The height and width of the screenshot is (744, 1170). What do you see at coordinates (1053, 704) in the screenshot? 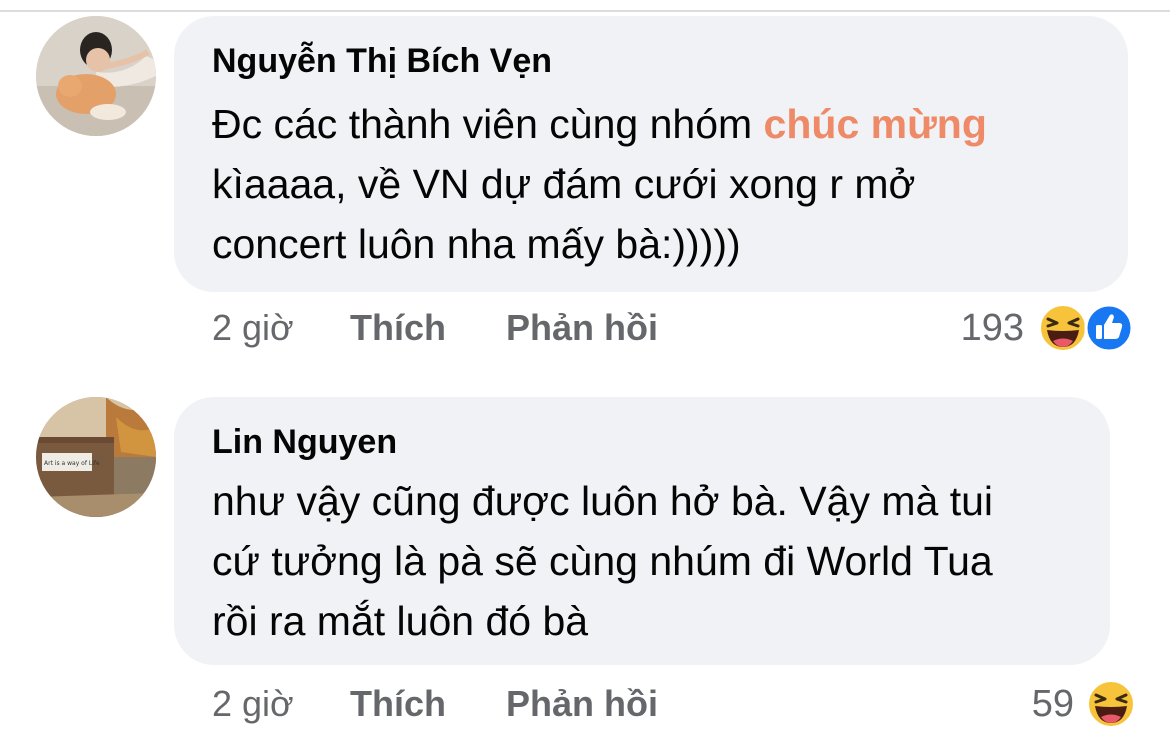
I see `reaction-count: 59` at bounding box center [1053, 704].